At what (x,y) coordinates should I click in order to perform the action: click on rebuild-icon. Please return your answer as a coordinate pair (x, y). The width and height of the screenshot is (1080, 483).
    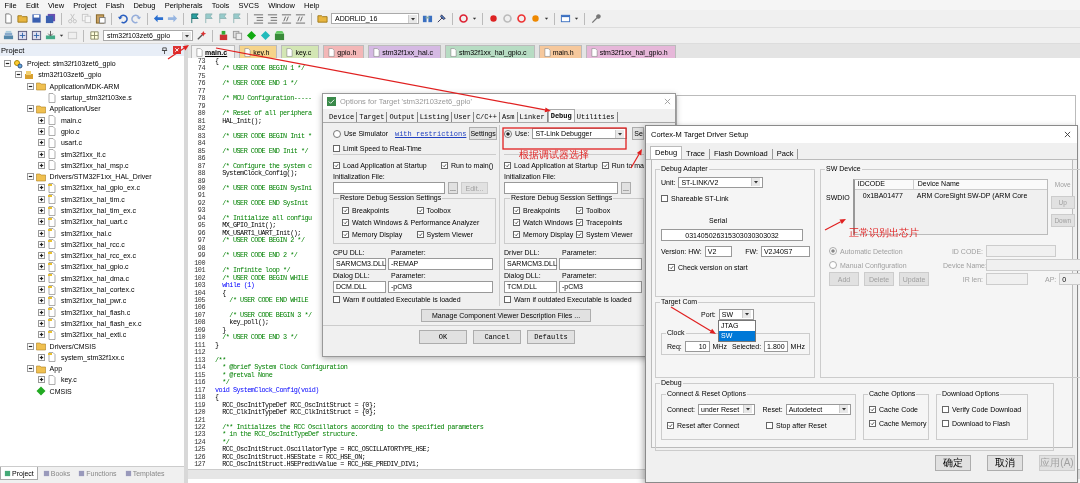
    Looking at the image, I should click on (36, 35).